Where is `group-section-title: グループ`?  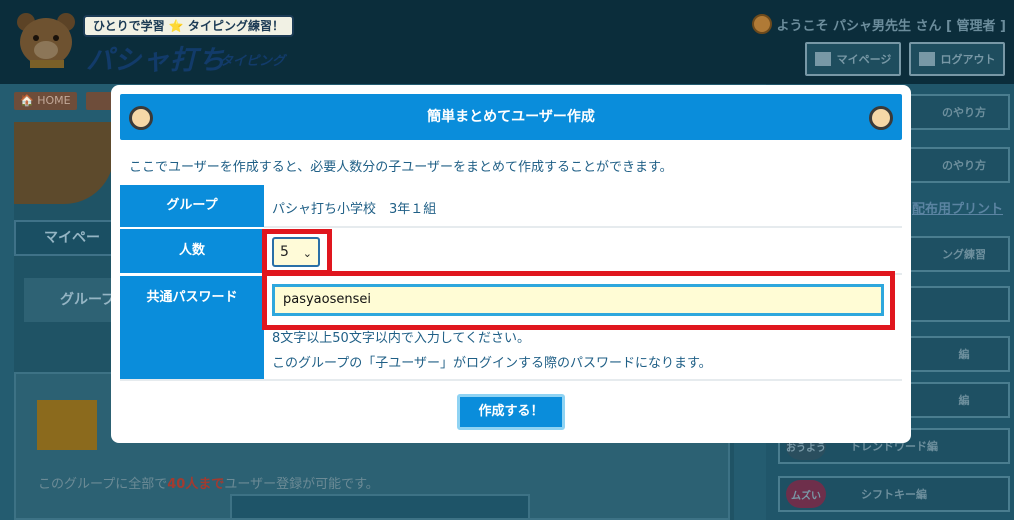 group-section-title: グループ is located at coordinates (74, 300).